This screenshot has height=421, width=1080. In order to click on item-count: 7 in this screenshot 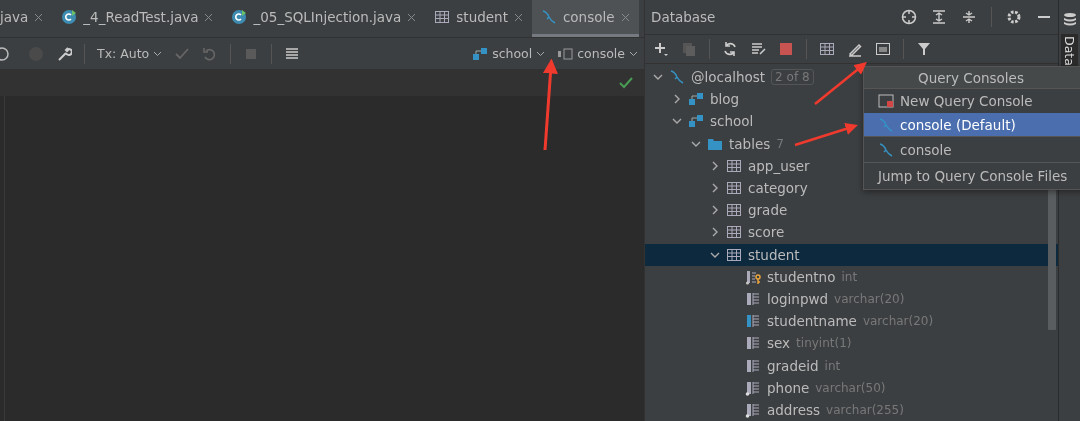, I will do `click(780, 143)`.